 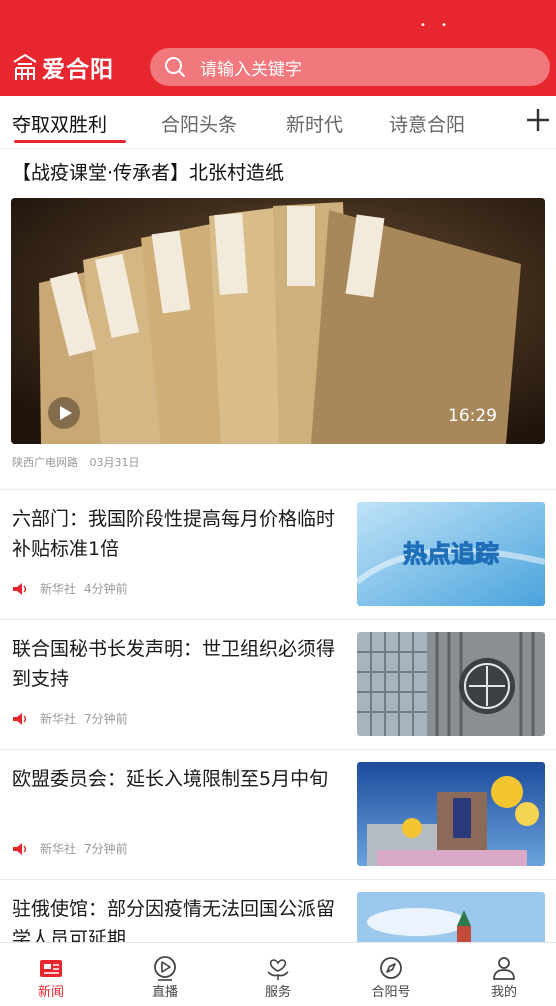 I want to click on tab-headlines: 合阳头条, so click(x=199, y=123).